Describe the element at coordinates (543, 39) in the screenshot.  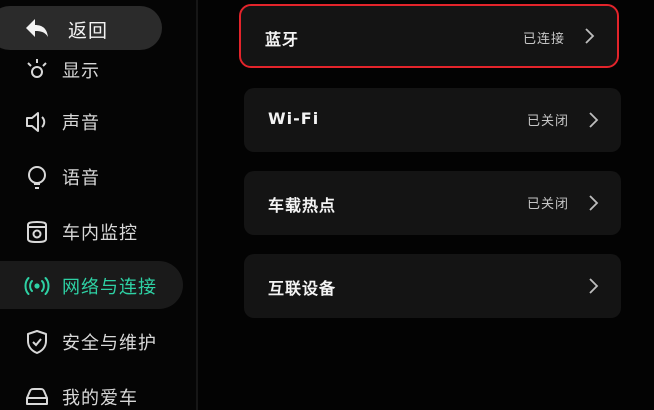
I see `row-status: 已连接` at that location.